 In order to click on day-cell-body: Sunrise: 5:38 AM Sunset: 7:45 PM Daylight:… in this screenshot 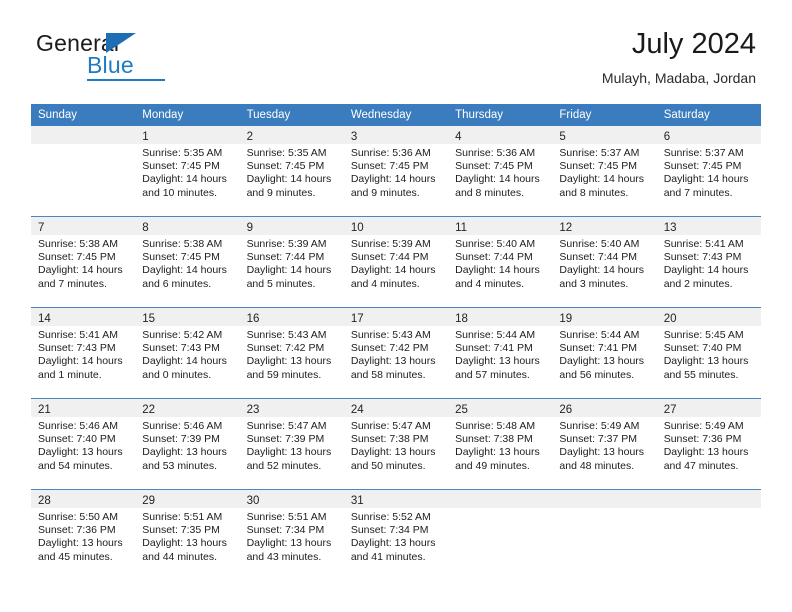, I will do `click(187, 263)`.